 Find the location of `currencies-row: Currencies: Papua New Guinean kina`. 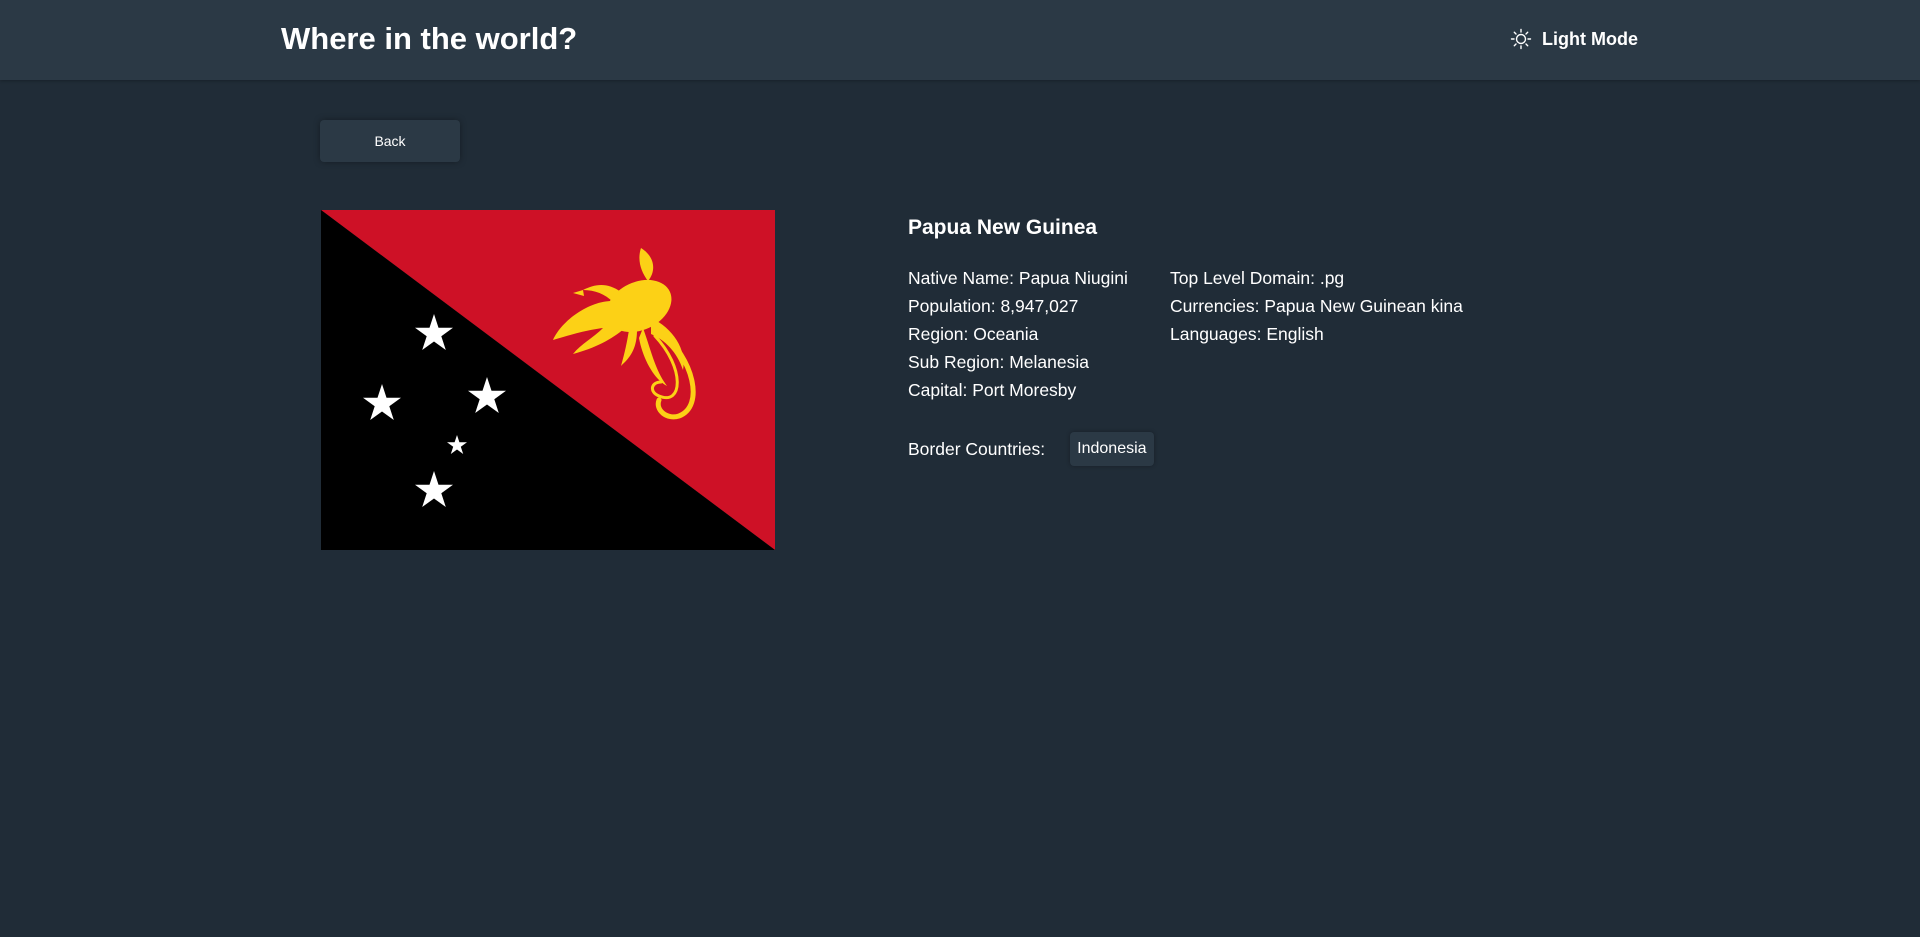

currencies-row: Currencies: Papua New Guinean kina is located at coordinates (1316, 306).